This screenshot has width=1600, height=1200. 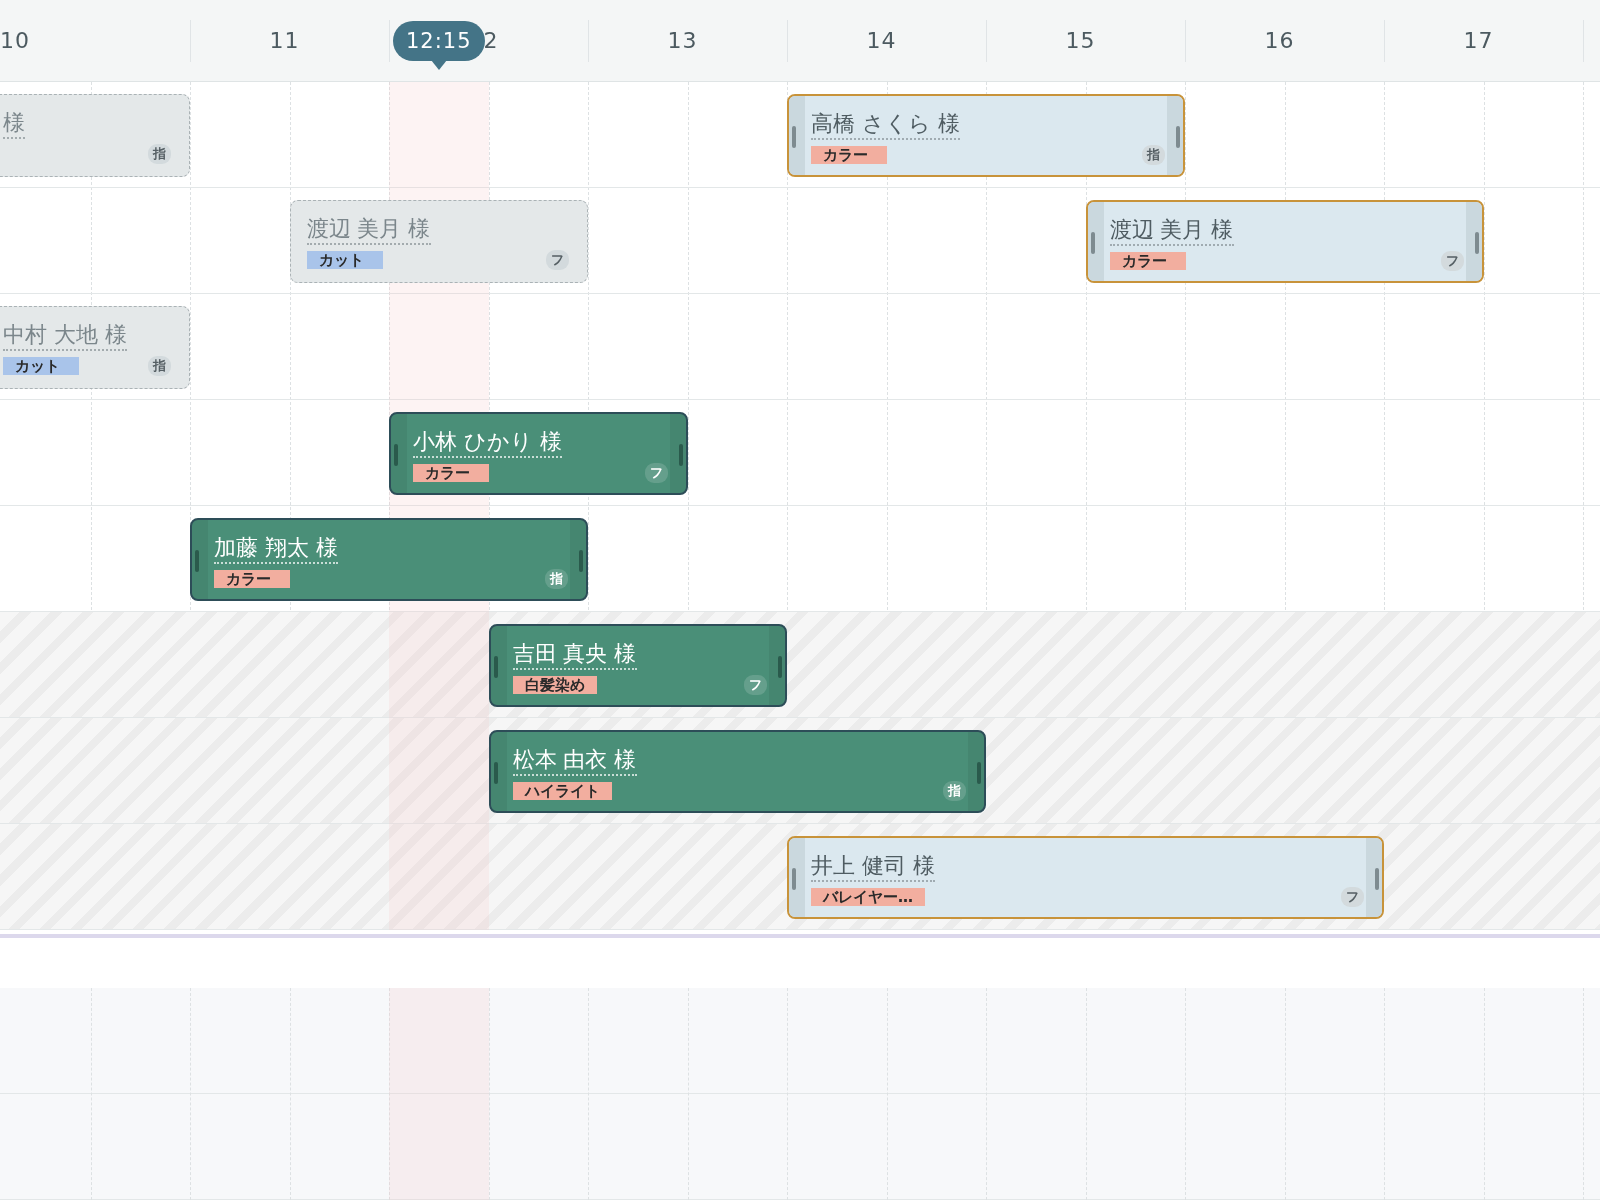 What do you see at coordinates (986, 135) in the screenshot?
I see `appointment-block: 高橋 さくら 様 カラー 指` at bounding box center [986, 135].